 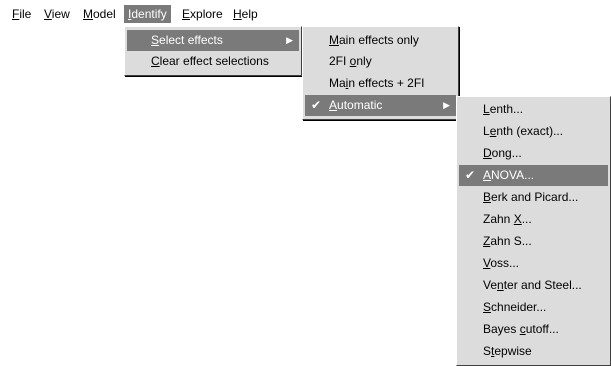 I want to click on menu-file-post: ile, so click(x=25, y=14).